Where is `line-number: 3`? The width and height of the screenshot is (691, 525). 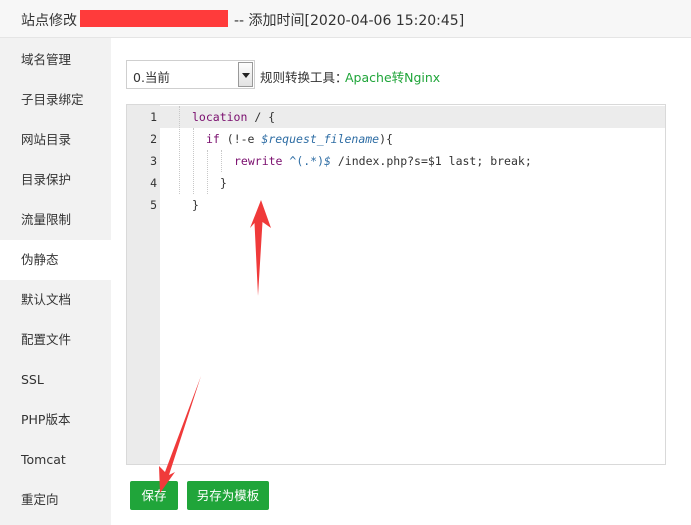
line-number: 3 is located at coordinates (153, 161).